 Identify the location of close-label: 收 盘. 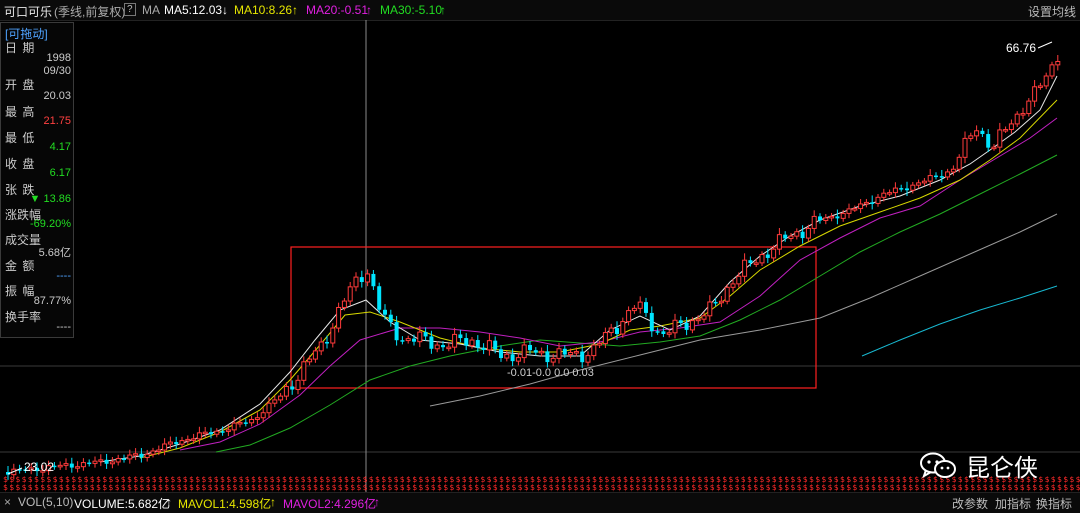
(20, 164).